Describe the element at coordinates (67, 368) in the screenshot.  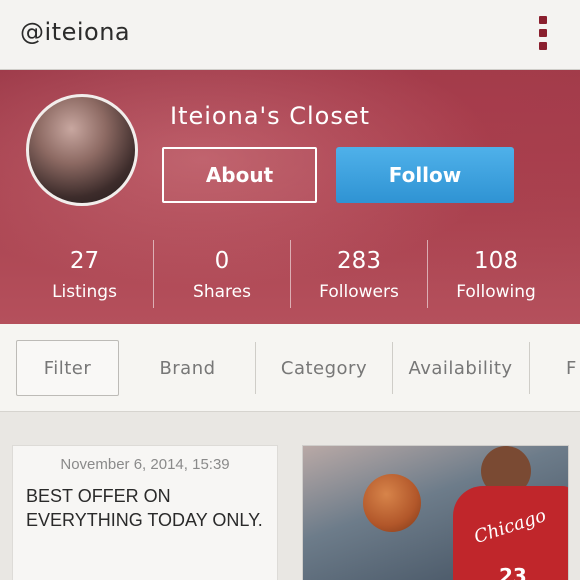
I see `filter-button: Filter` at that location.